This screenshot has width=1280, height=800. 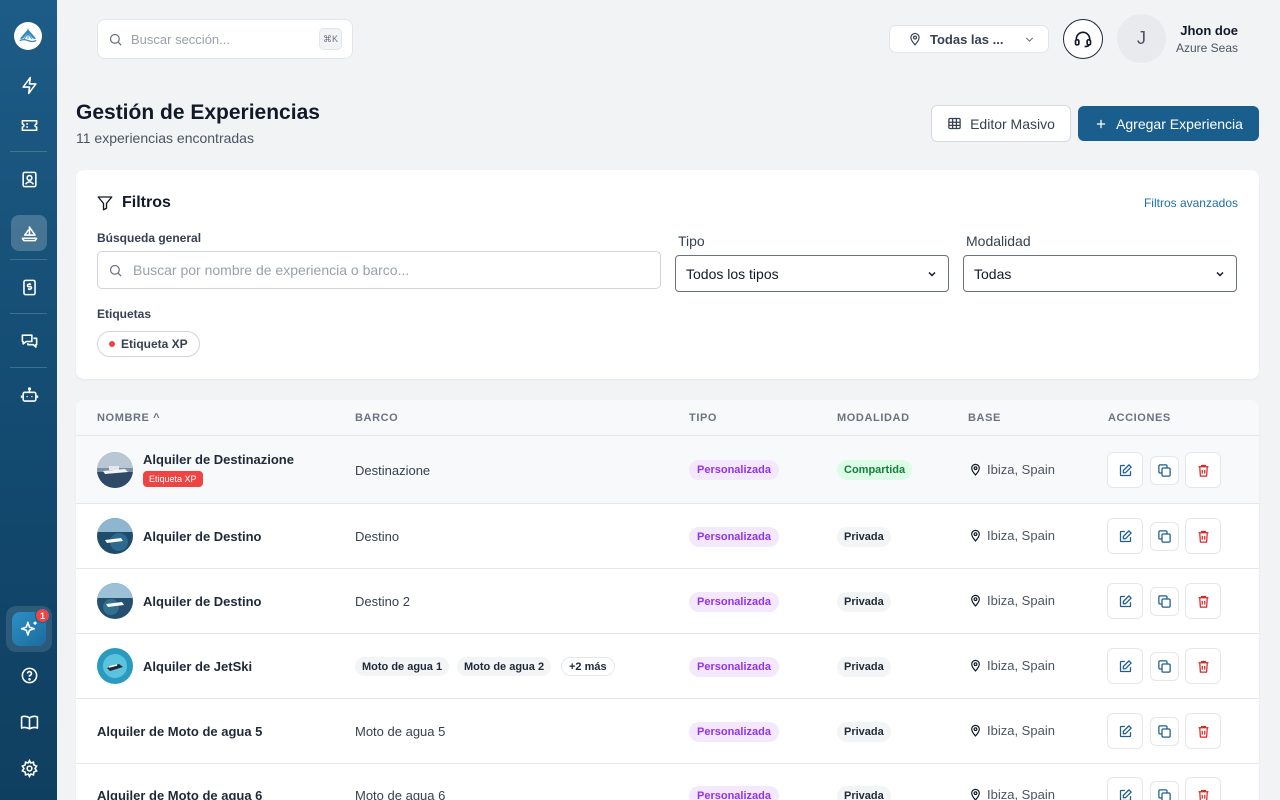 What do you see at coordinates (148, 344) in the screenshot?
I see `tag-chip: Etiqueta XP` at bounding box center [148, 344].